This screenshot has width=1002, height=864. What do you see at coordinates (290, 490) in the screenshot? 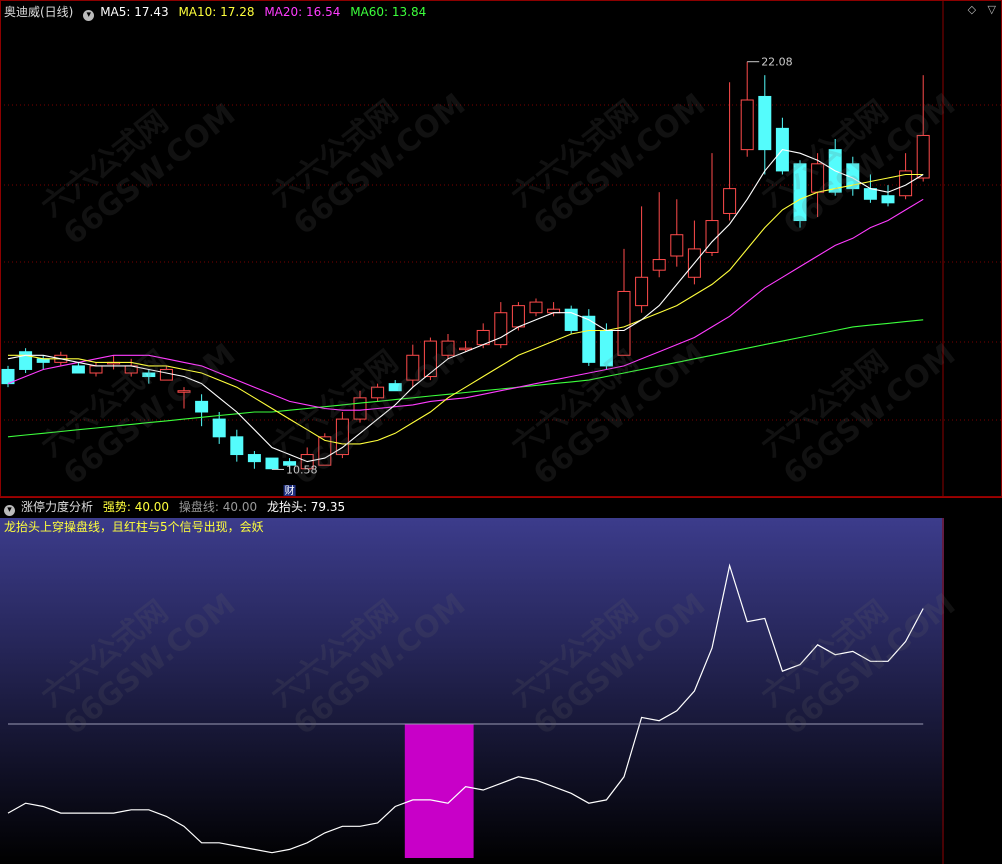
I see `event-tag: 财` at bounding box center [290, 490].